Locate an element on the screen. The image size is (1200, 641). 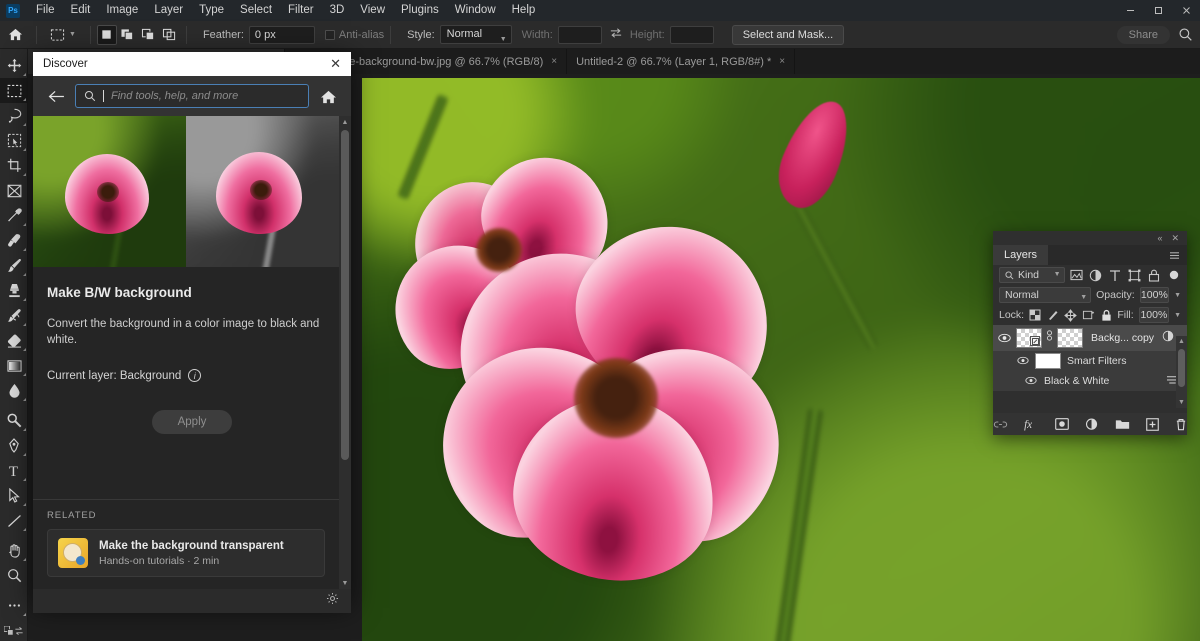
swap-arrows-icon is located at coordinates (616, 35).